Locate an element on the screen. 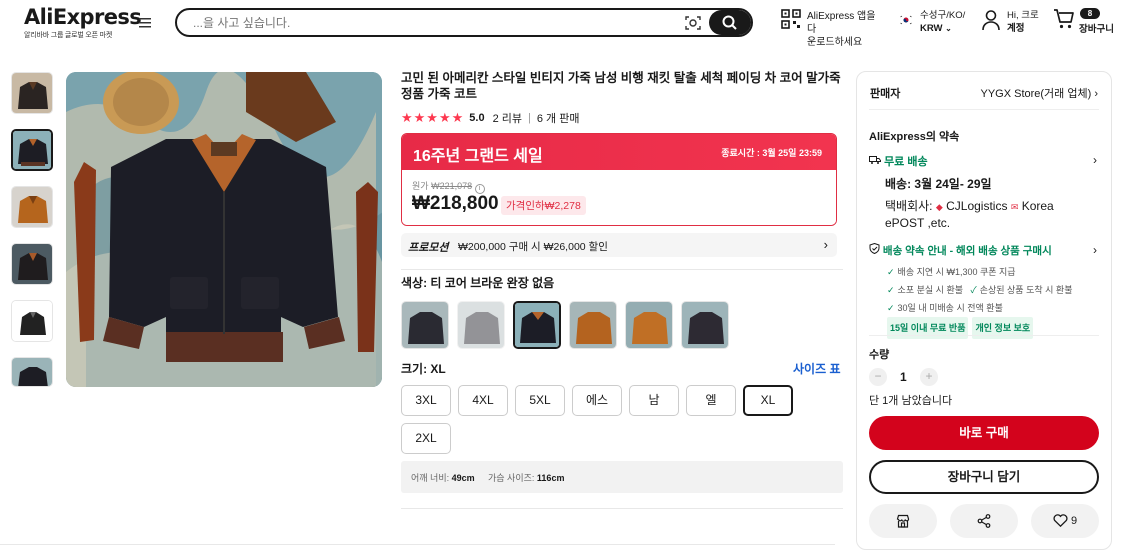 The image size is (1125, 550). wishlist-count: 9 is located at coordinates (1074, 521).